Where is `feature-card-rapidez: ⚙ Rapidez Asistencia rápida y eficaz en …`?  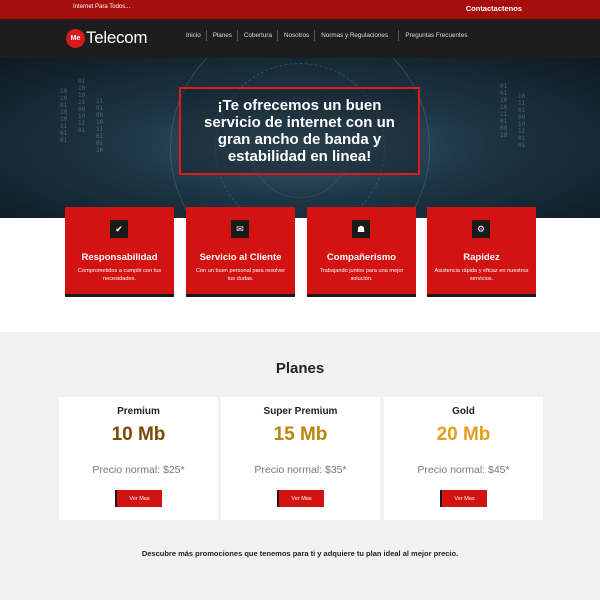 feature-card-rapidez: ⚙ Rapidez Asistencia rápida y eficaz en … is located at coordinates (481, 252).